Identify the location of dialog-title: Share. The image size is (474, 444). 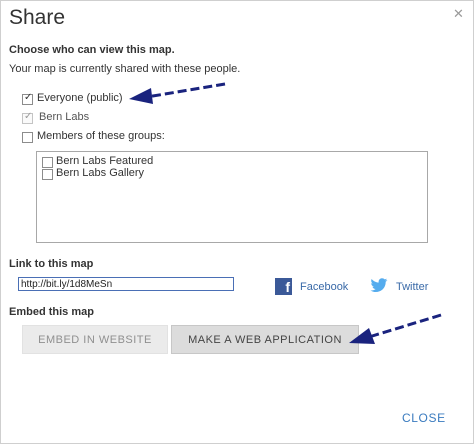
(37, 17).